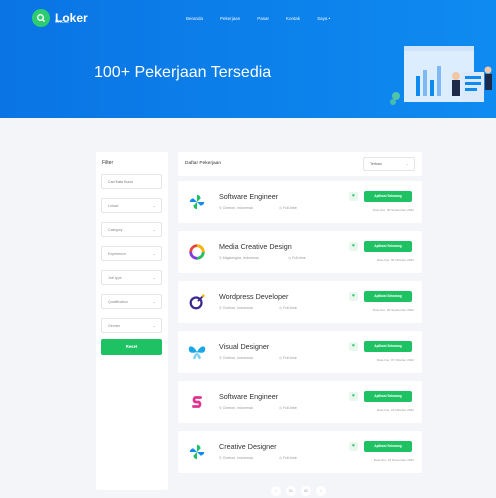 The image size is (496, 498). I want to click on sort-select: Terbaru ⌄, so click(389, 164).